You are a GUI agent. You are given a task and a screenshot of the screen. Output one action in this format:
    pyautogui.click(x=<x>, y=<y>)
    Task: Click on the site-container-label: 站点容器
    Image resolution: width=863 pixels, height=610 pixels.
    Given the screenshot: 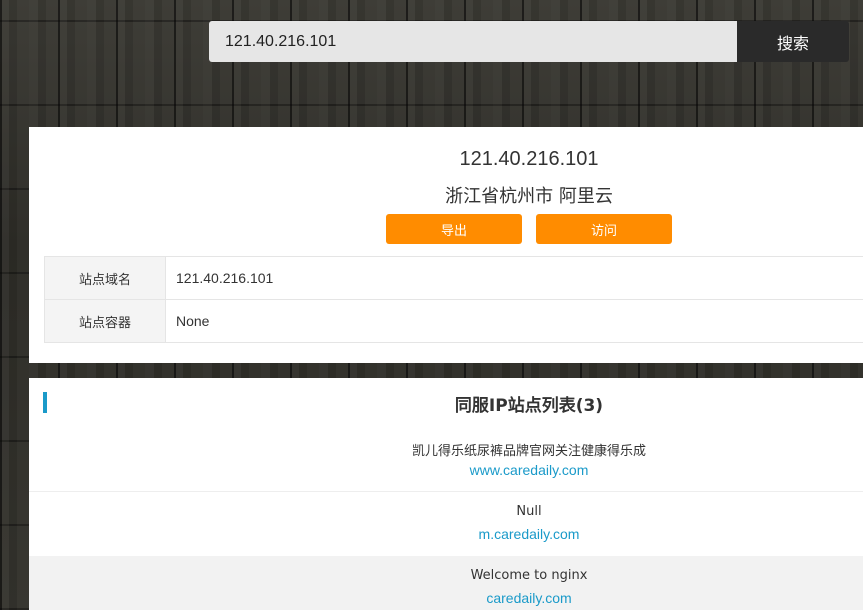 What is the action you would take?
    pyautogui.click(x=105, y=321)
    